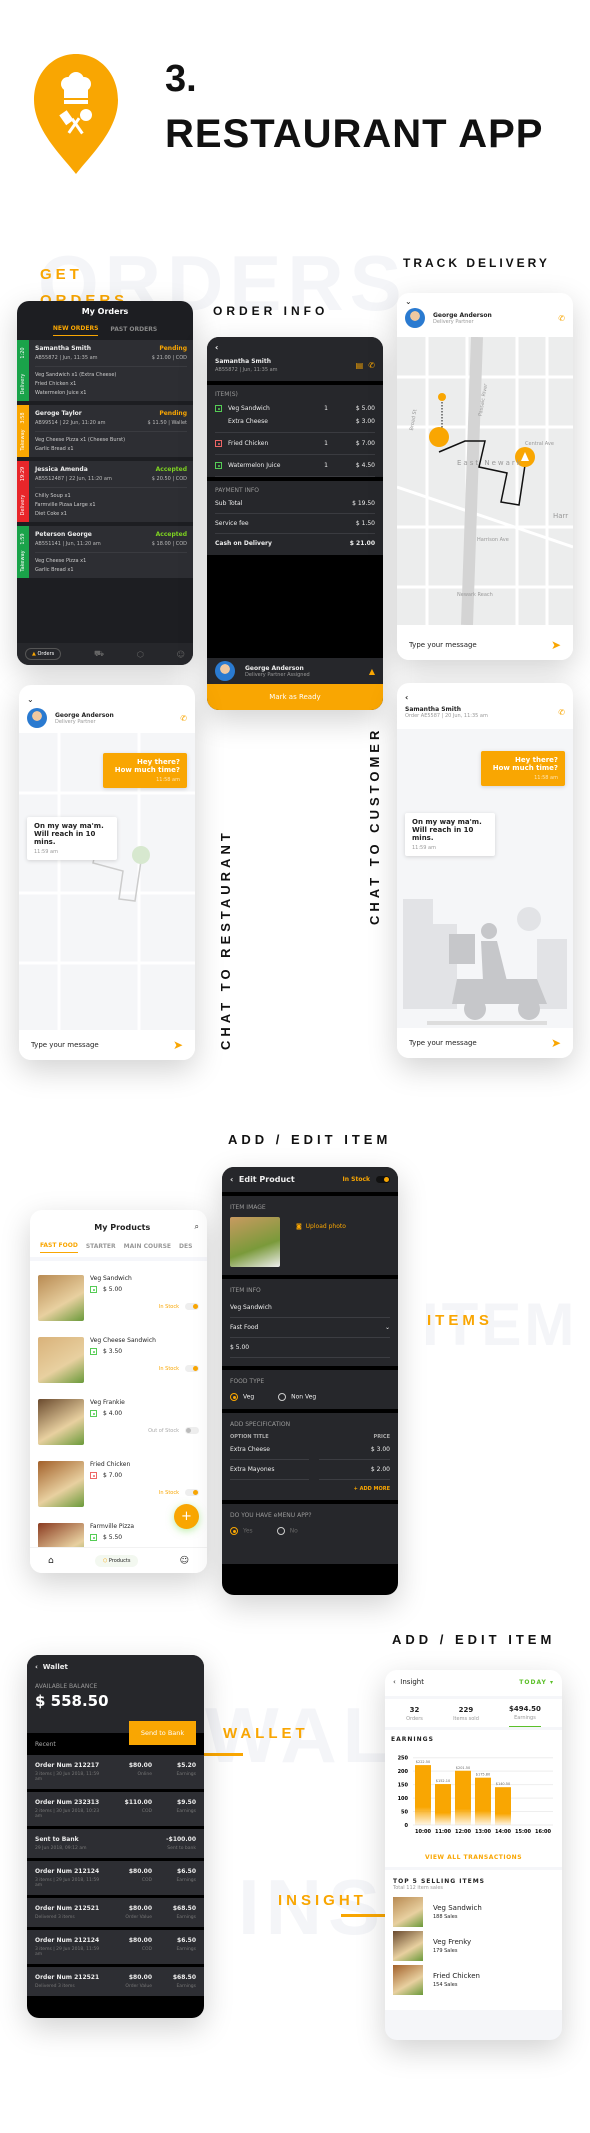 The width and height of the screenshot is (590, 2133). What do you see at coordinates (59, 1247) in the screenshot?
I see `tab-fast-food: FAST FOOD` at bounding box center [59, 1247].